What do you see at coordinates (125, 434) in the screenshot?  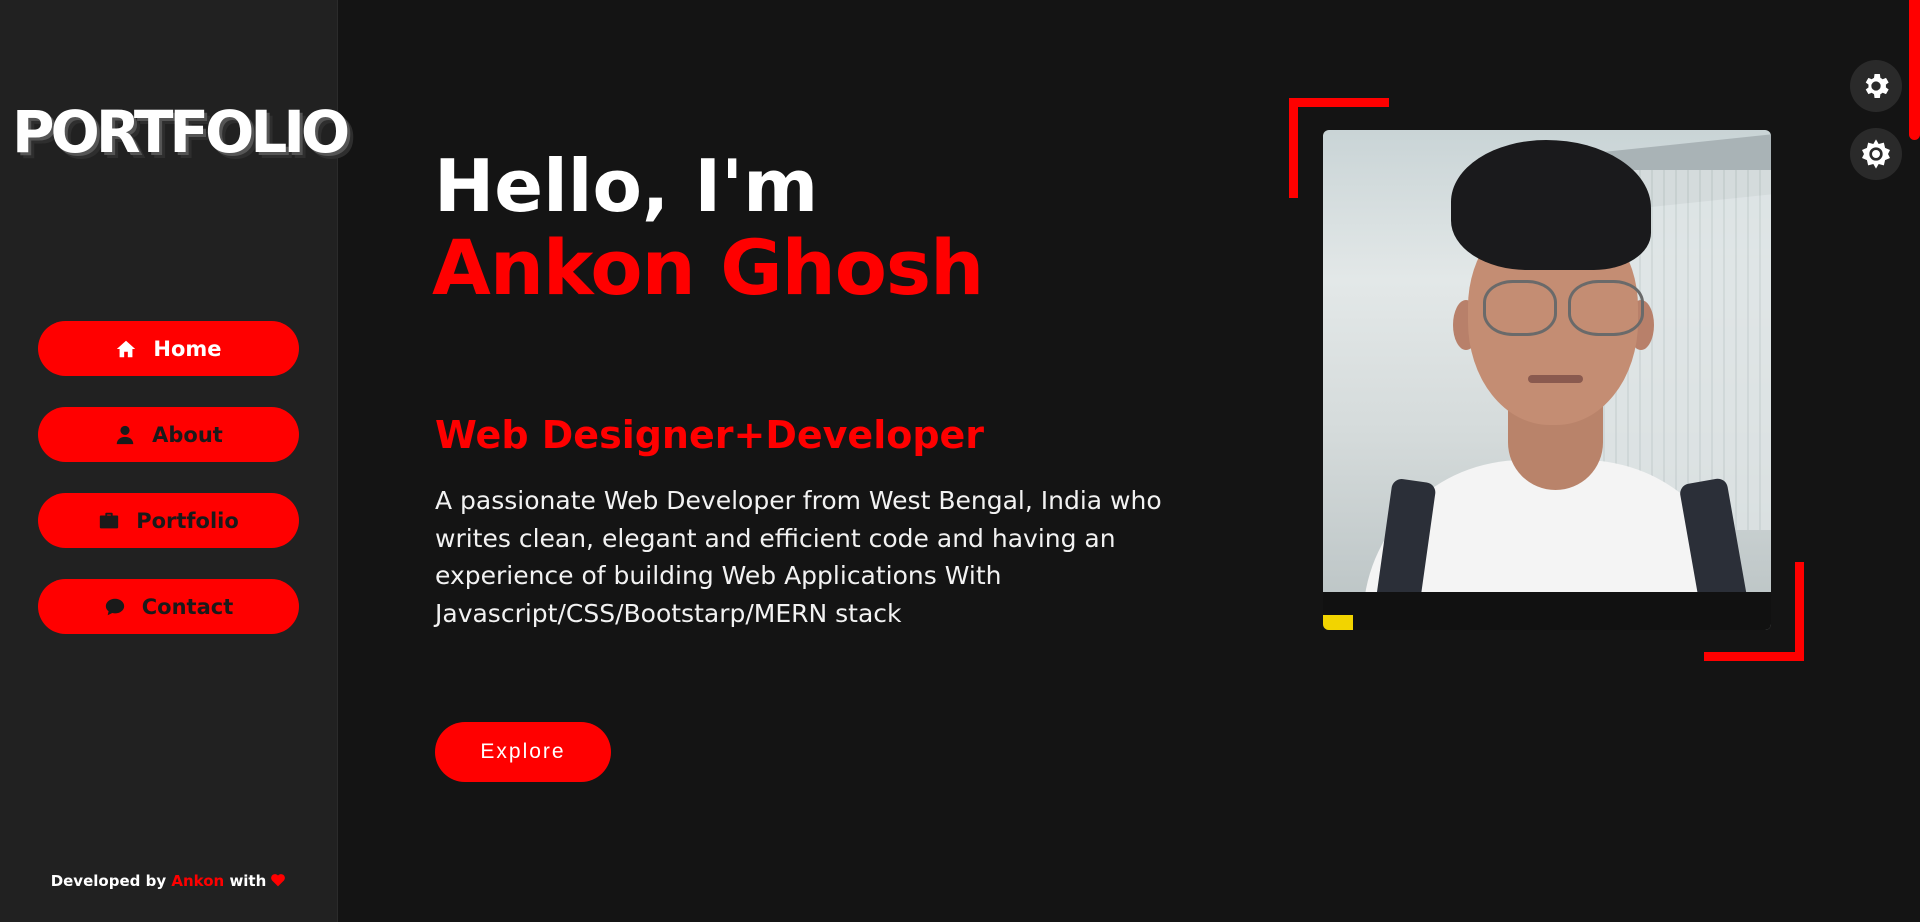 I see `user-icon` at bounding box center [125, 434].